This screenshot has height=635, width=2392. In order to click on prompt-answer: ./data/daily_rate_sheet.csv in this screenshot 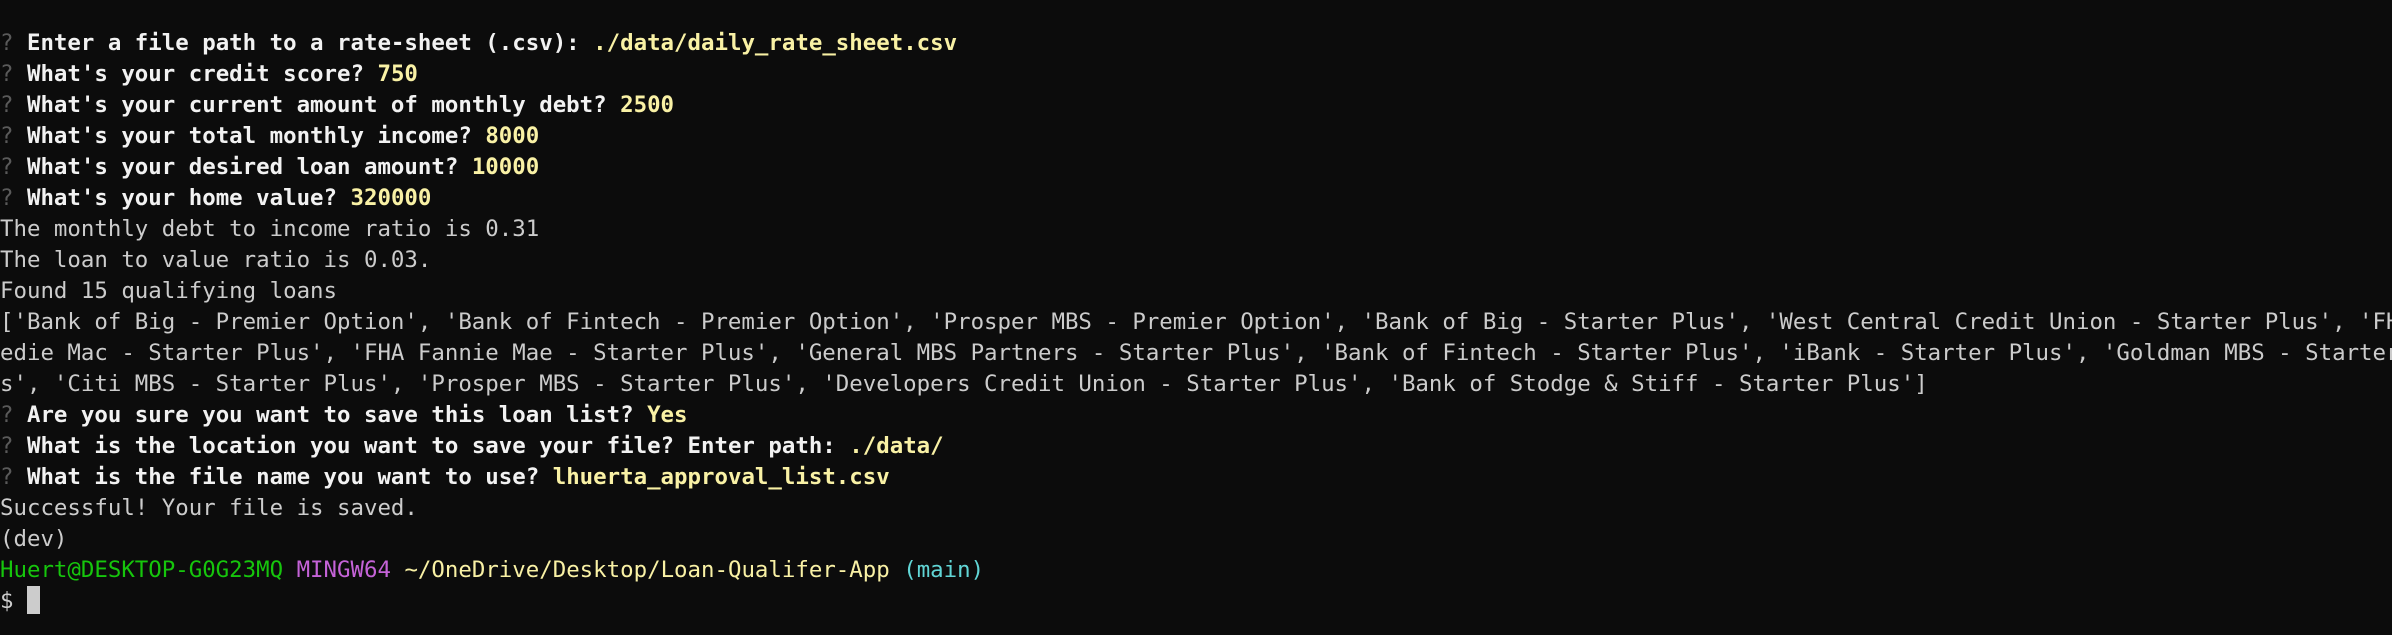, I will do `click(775, 43)`.